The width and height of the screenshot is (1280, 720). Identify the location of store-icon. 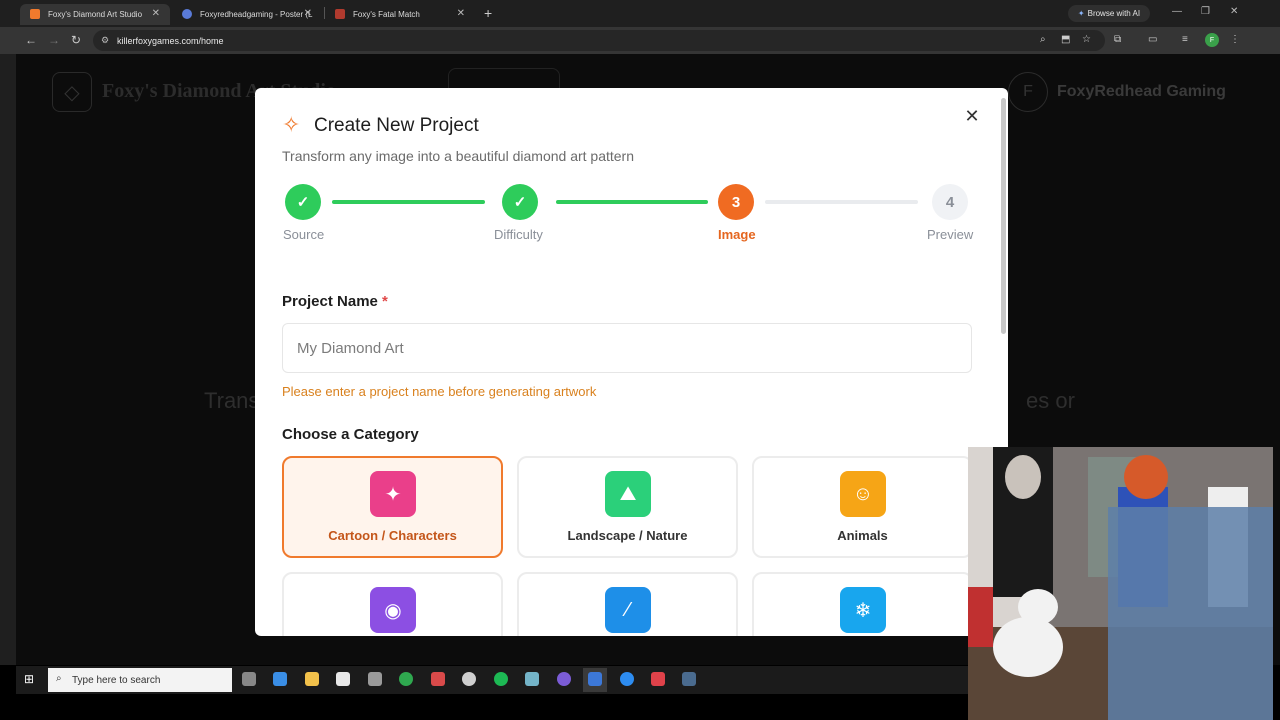
(375, 679).